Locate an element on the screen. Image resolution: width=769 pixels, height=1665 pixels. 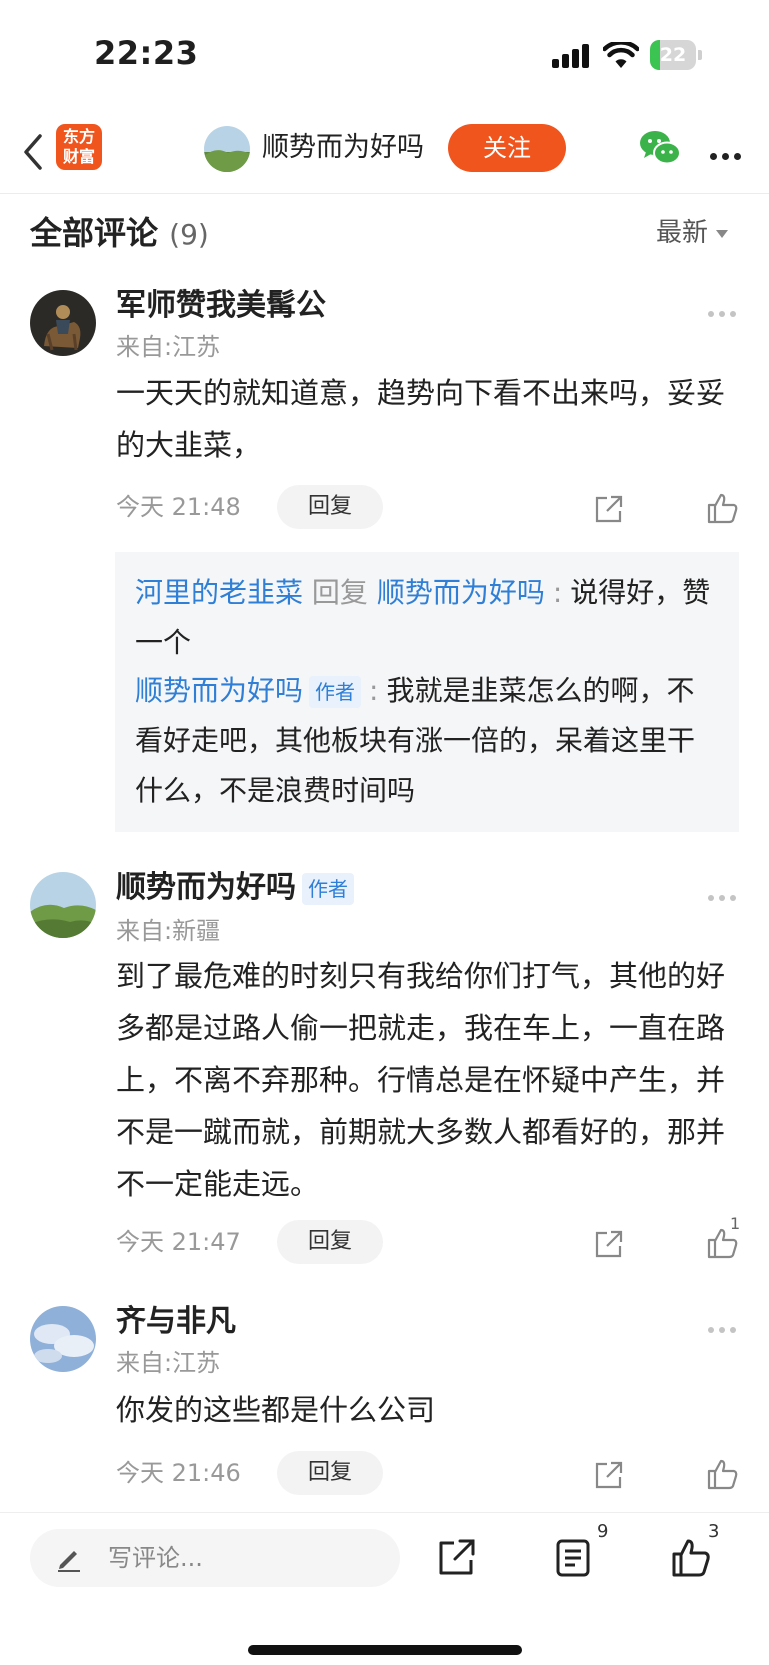
section-title-text: 全部评论 is located at coordinates (94, 233).